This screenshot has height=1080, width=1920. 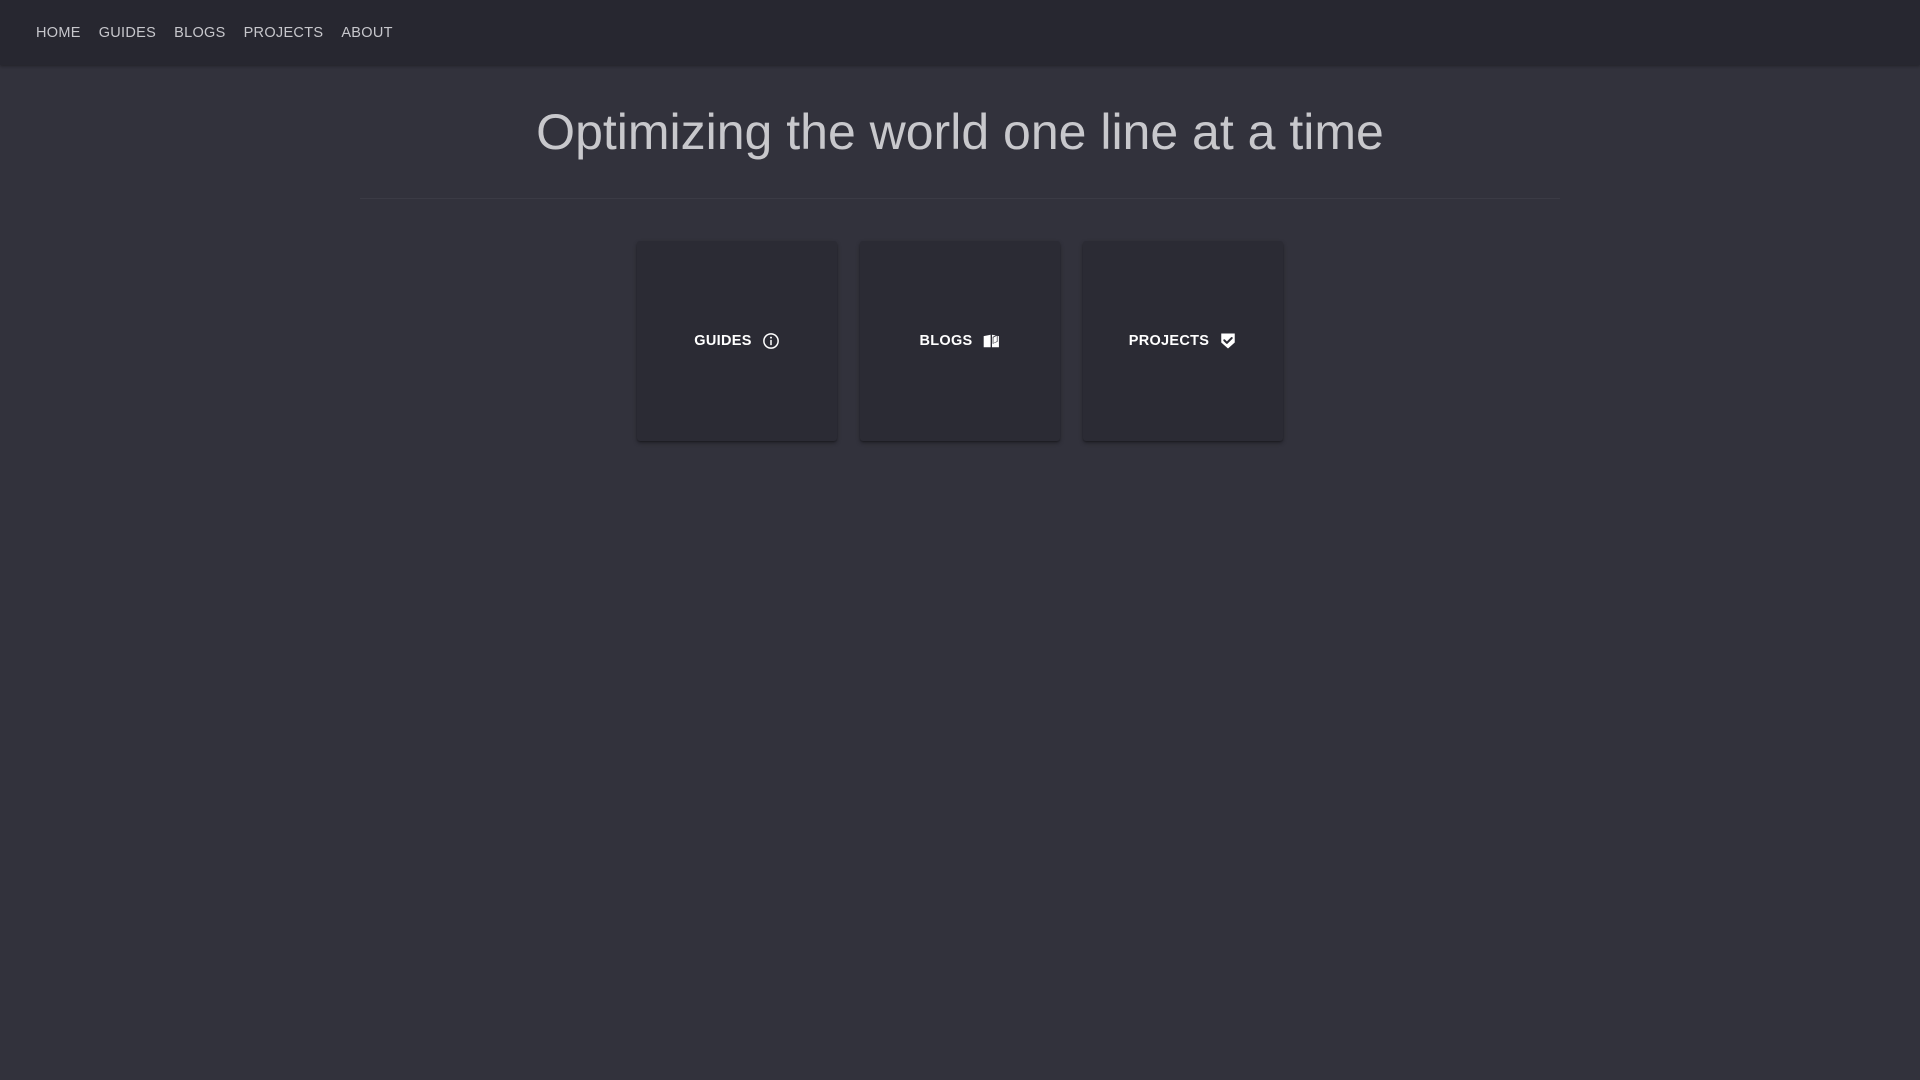 I want to click on nav-blogs-link: BLOGS, so click(x=199, y=33).